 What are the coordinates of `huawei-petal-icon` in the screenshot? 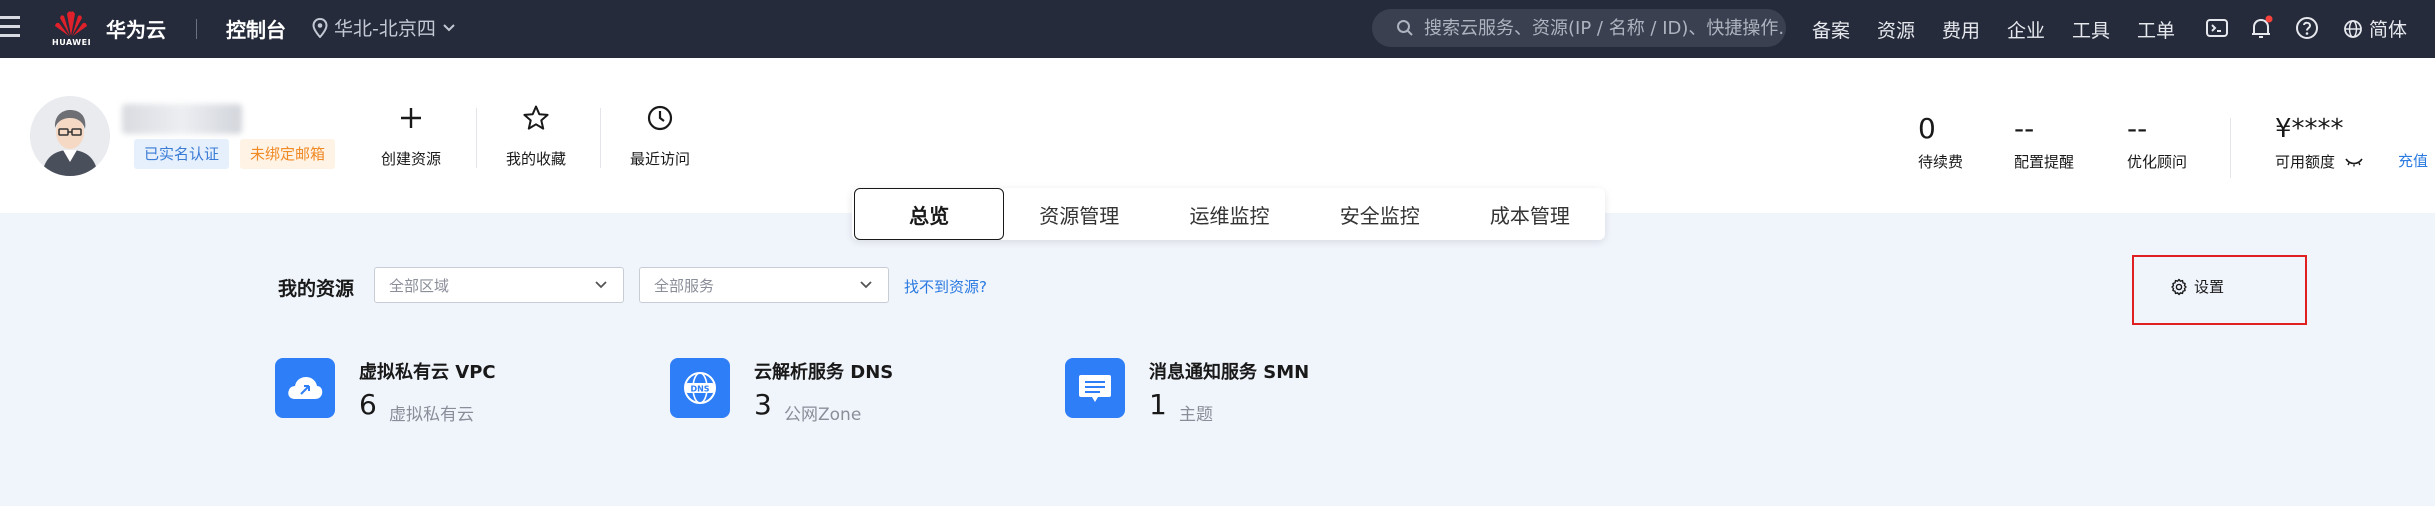 It's located at (71, 24).